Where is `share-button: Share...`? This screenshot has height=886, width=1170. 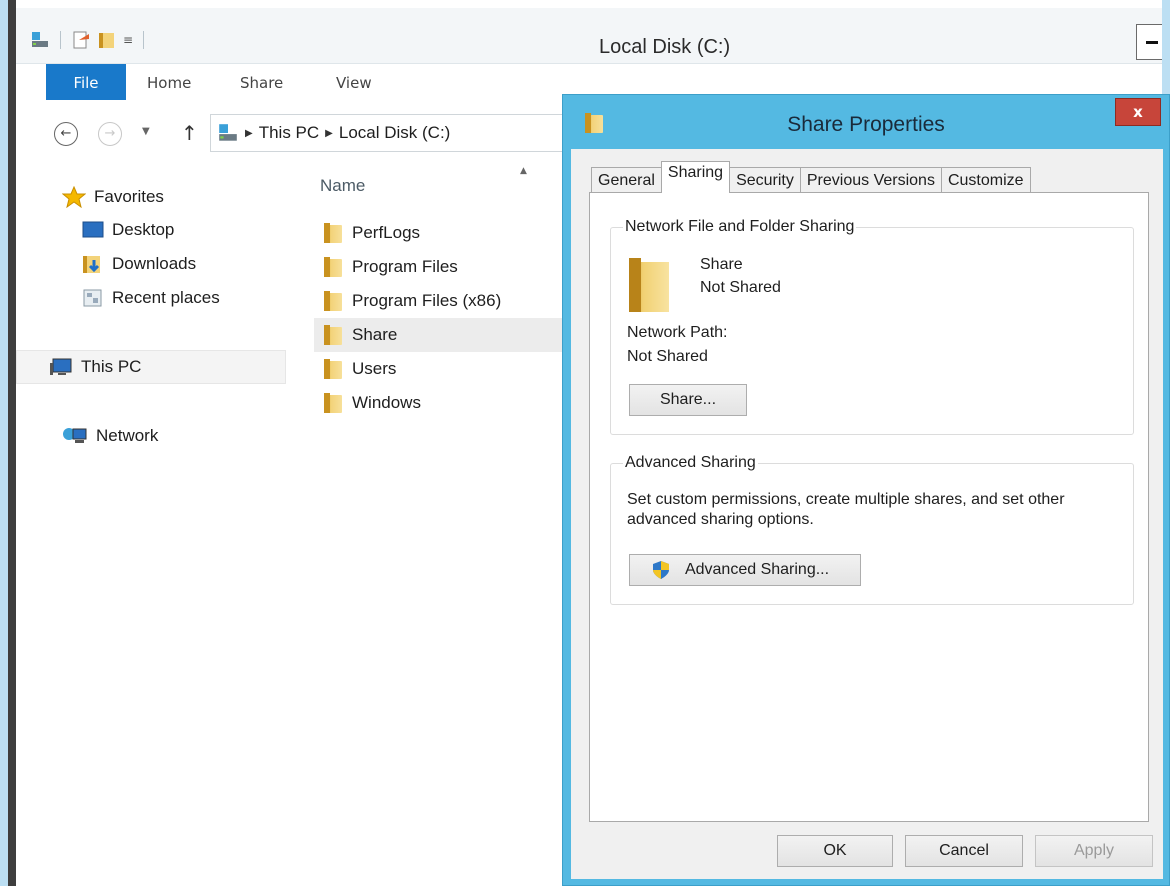 share-button: Share... is located at coordinates (688, 400).